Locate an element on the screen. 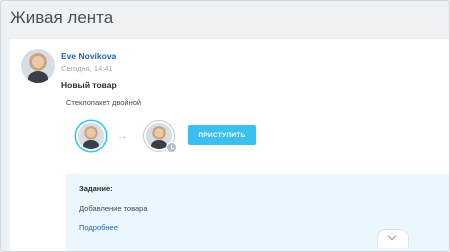 The image size is (450, 252). task-label: Задание: is located at coordinates (96, 188).